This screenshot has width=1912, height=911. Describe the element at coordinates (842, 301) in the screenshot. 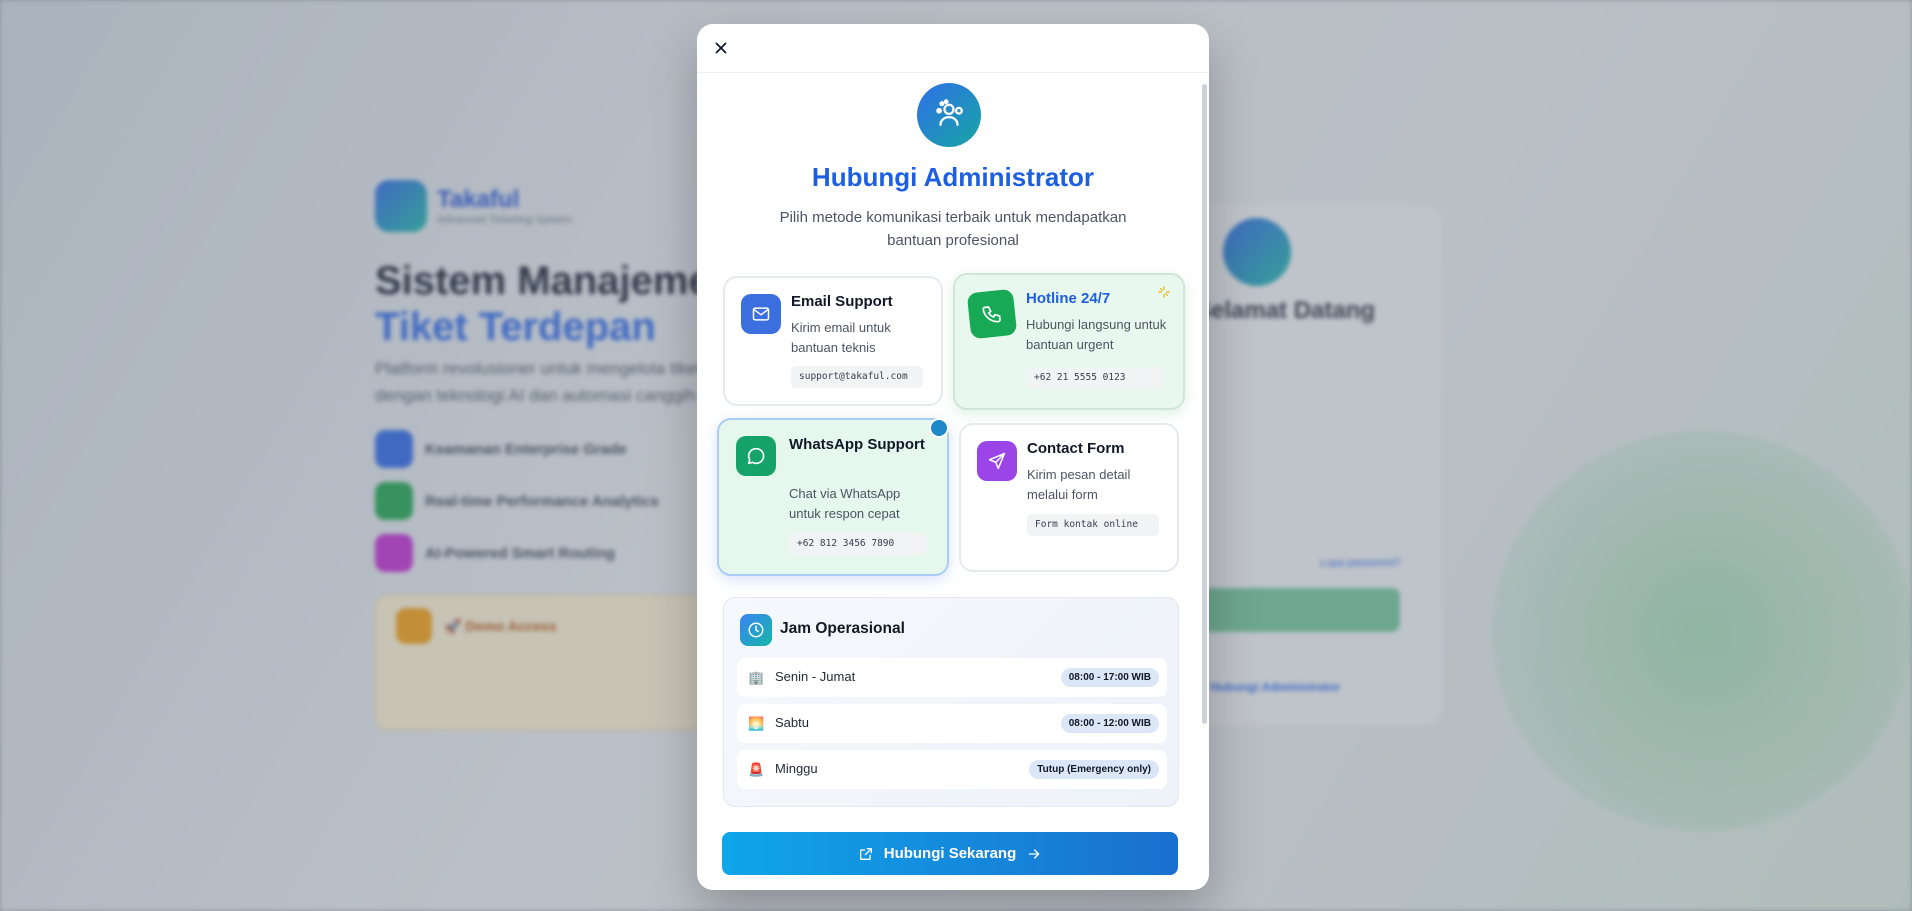

I see `card-title: Email Support` at that location.